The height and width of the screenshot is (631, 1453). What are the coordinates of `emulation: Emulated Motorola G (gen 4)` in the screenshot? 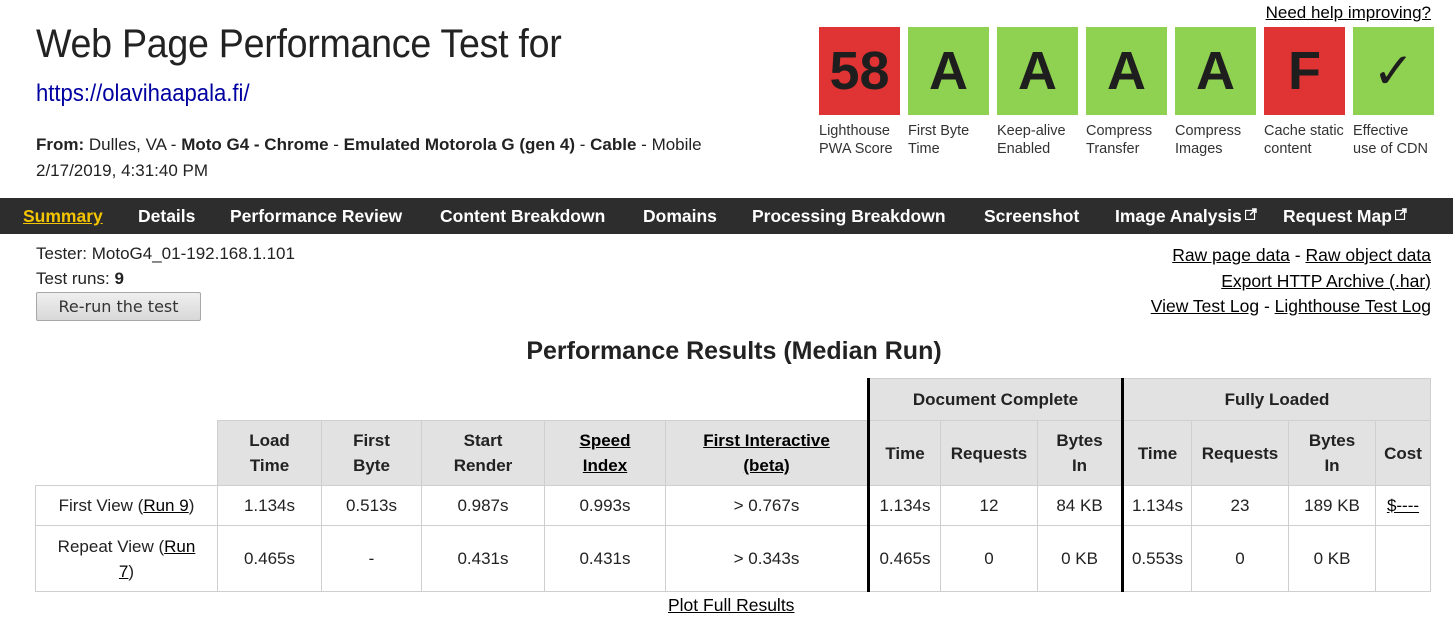 It's located at (459, 144).